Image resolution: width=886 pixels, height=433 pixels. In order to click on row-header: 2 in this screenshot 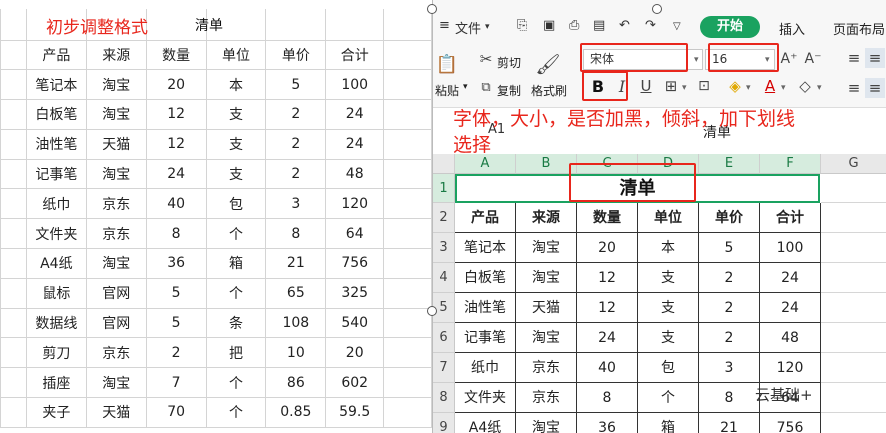, I will do `click(444, 218)`.